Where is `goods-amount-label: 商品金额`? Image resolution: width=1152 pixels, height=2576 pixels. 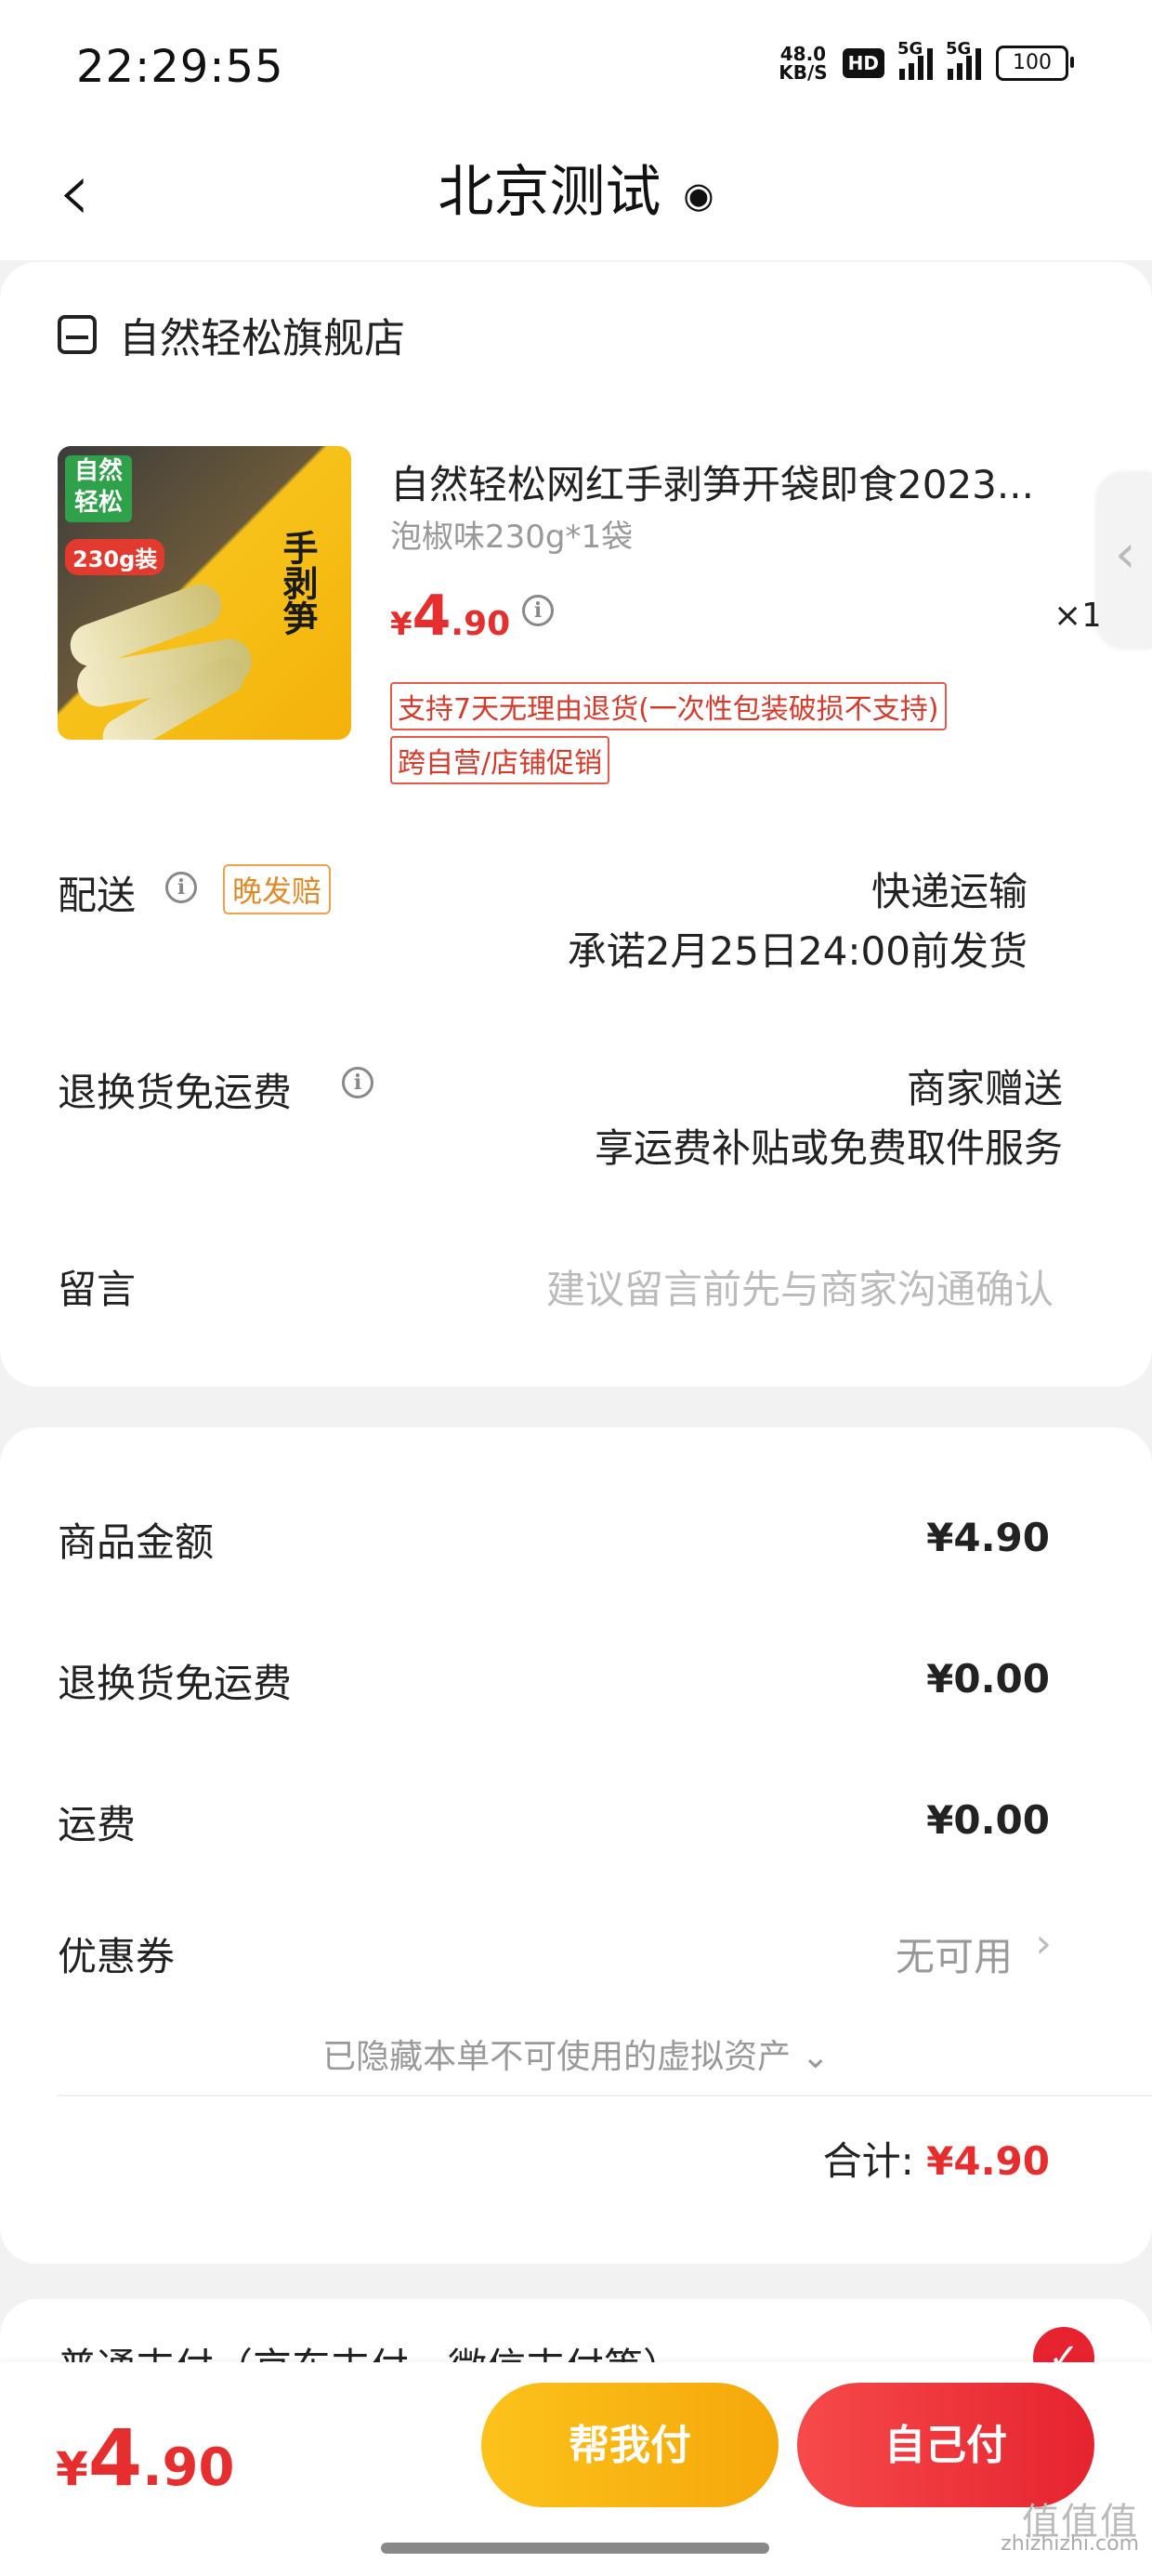 goods-amount-label: 商品金额 is located at coordinates (136, 1542).